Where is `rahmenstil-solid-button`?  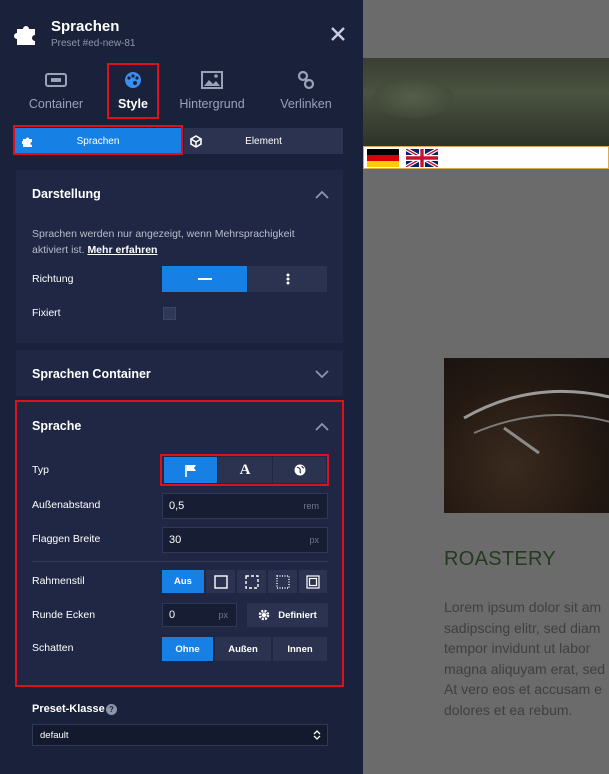
rahmenstil-solid-button is located at coordinates (220, 581).